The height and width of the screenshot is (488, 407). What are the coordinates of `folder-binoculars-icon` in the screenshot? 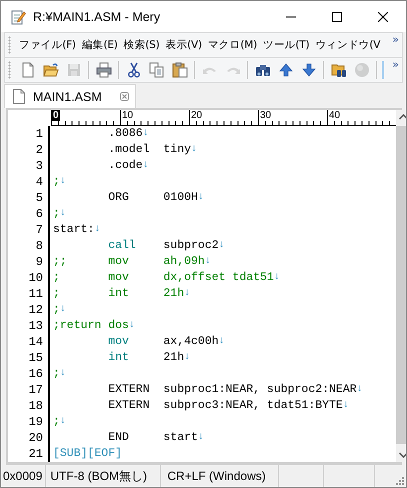 It's located at (338, 70).